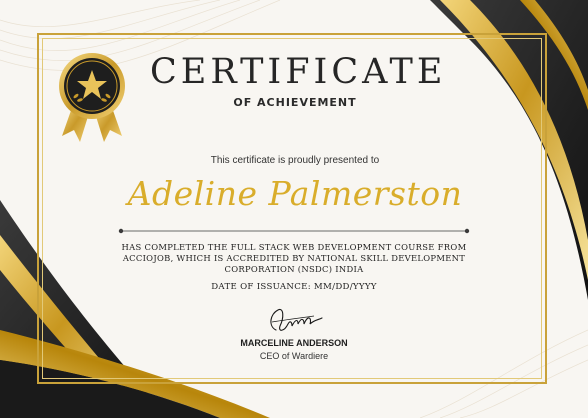 The height and width of the screenshot is (418, 588). What do you see at coordinates (295, 102) in the screenshot?
I see `certificate-subtitle: OF ACHIEVEMENT` at bounding box center [295, 102].